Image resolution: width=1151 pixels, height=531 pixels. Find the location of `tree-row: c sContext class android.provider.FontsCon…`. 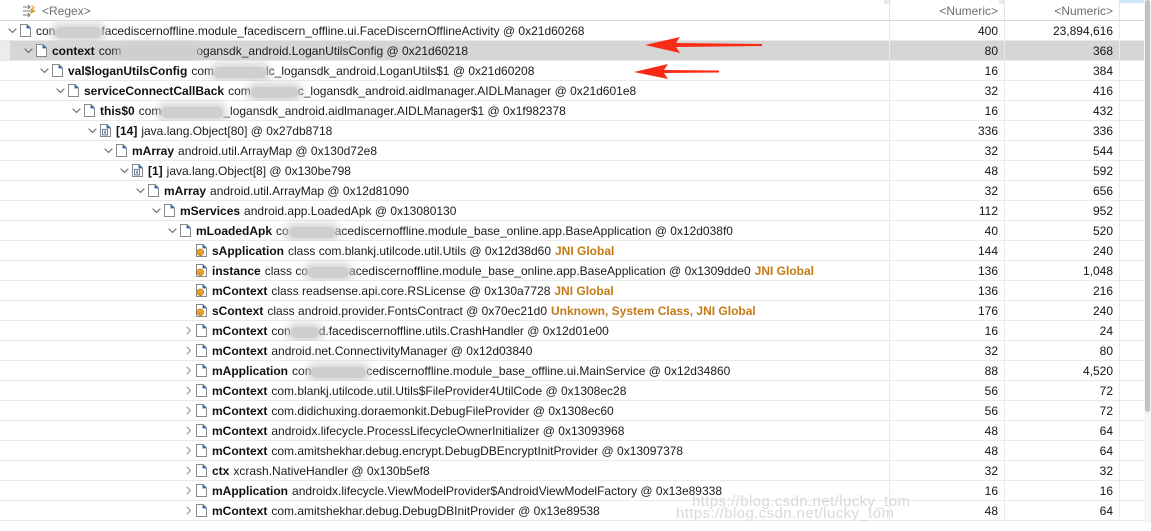

tree-row: c sContext class android.provider.FontsCon… is located at coordinates (575, 311).